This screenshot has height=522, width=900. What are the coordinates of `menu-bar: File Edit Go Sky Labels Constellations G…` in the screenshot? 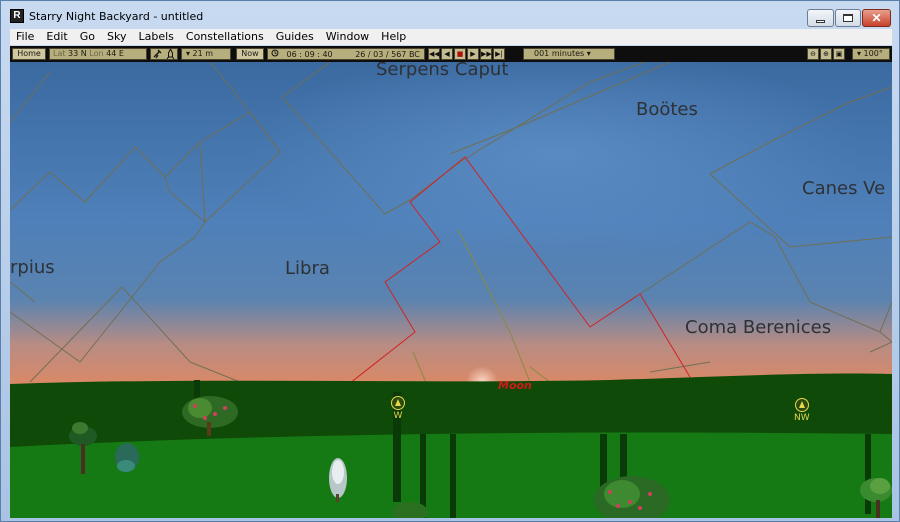 It's located at (451, 37).